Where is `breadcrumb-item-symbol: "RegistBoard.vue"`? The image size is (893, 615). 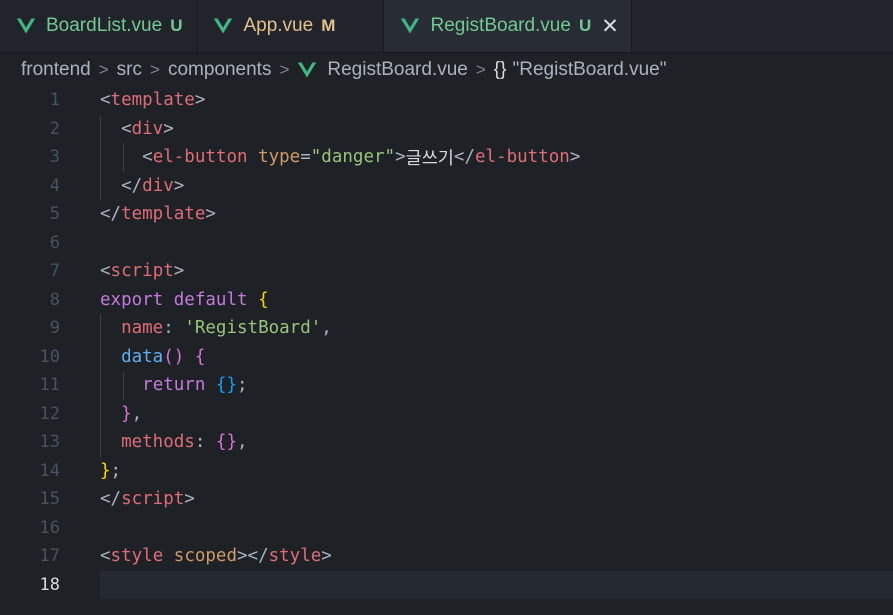 breadcrumb-item-symbol: "RegistBoard.vue" is located at coordinates (590, 70).